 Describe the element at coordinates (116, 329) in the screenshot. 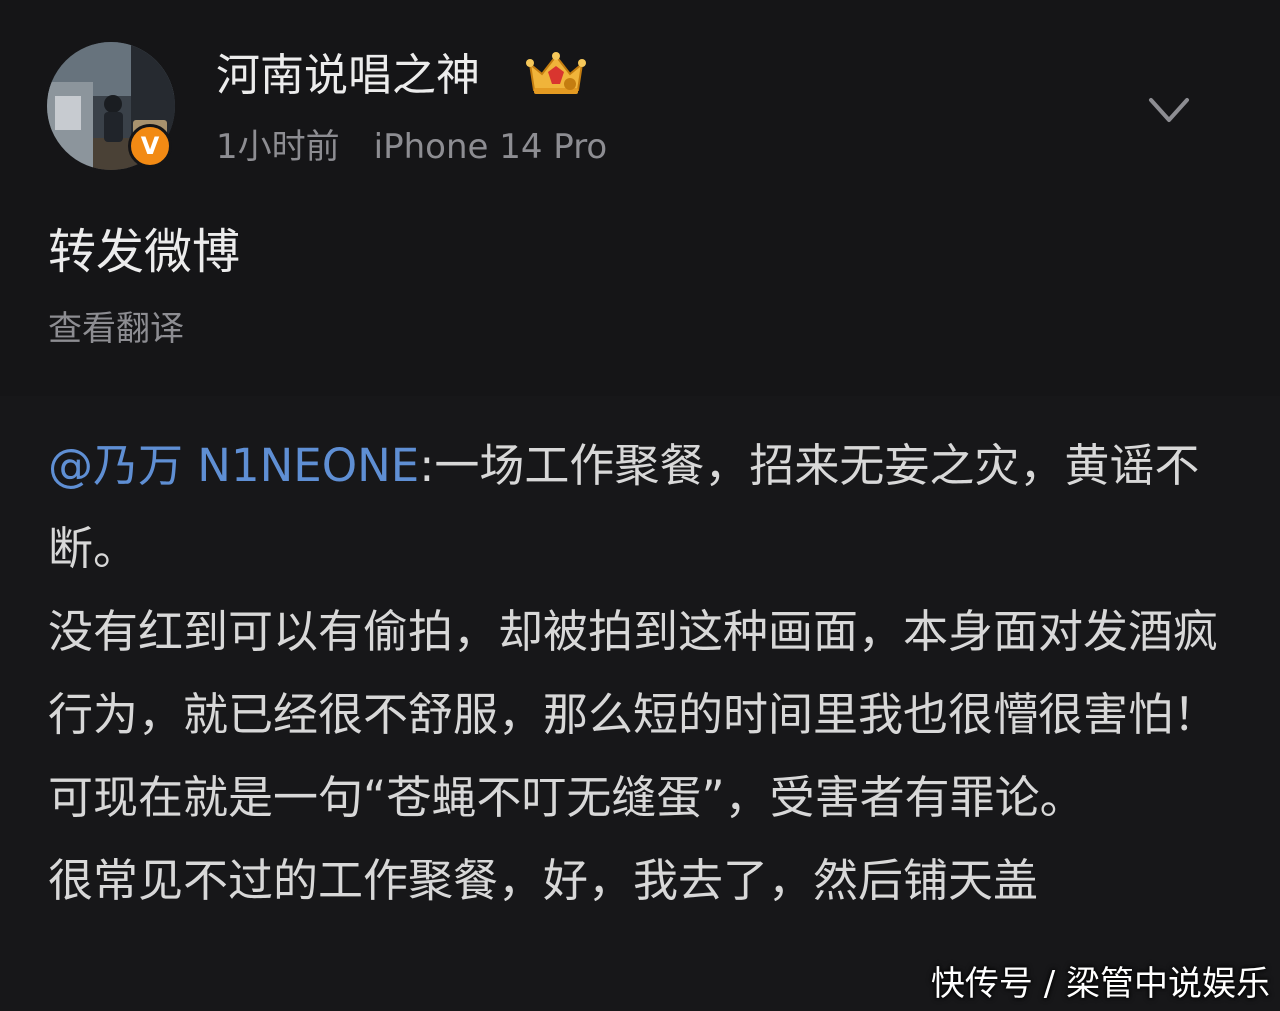

I see `translate-link: 查看翻译` at that location.